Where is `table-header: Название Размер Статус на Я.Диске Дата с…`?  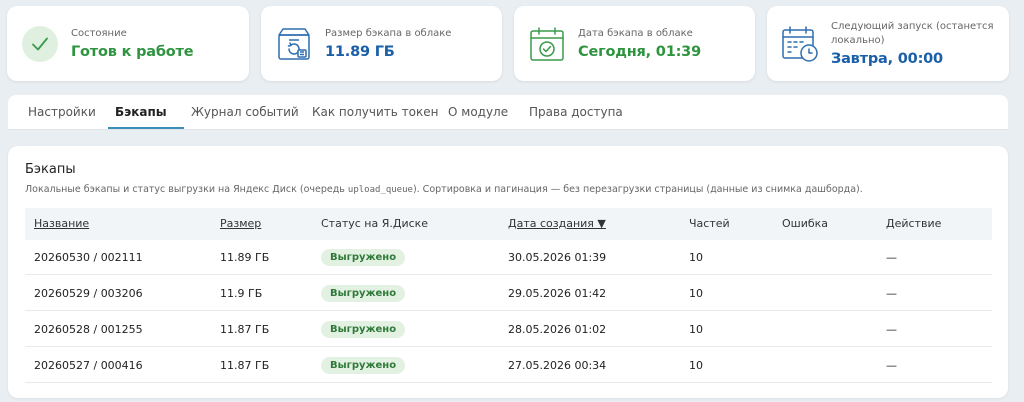 table-header: Название Размер Статус на Я.Диске Дата с… is located at coordinates (508, 224).